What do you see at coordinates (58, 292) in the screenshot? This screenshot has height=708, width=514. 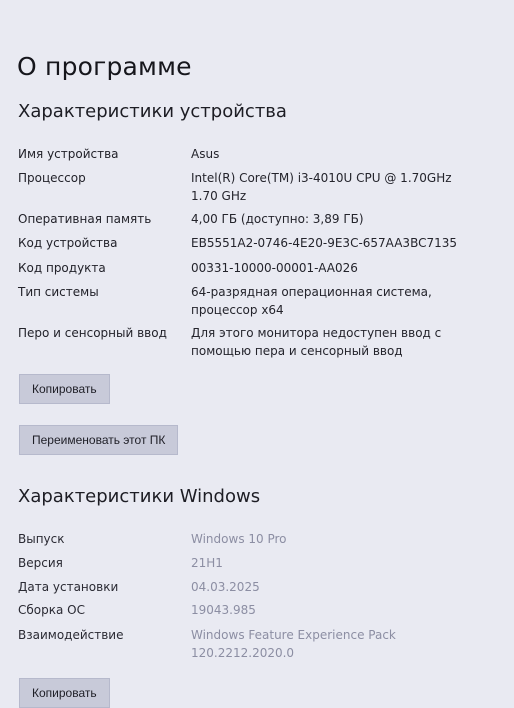 I see `spec-label: Тип системы` at bounding box center [58, 292].